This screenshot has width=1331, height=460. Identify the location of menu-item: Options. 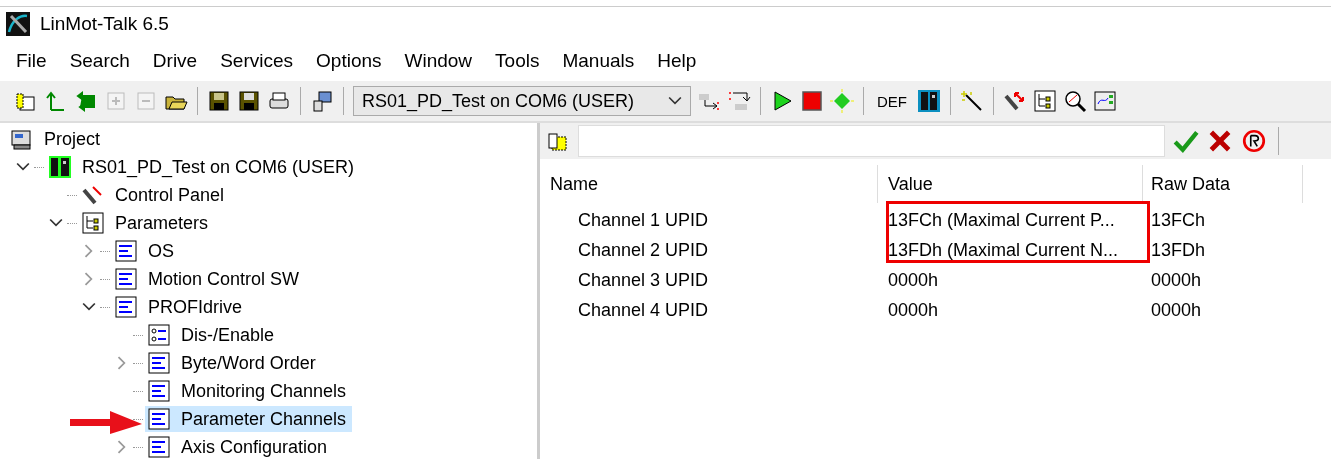
(349, 61).